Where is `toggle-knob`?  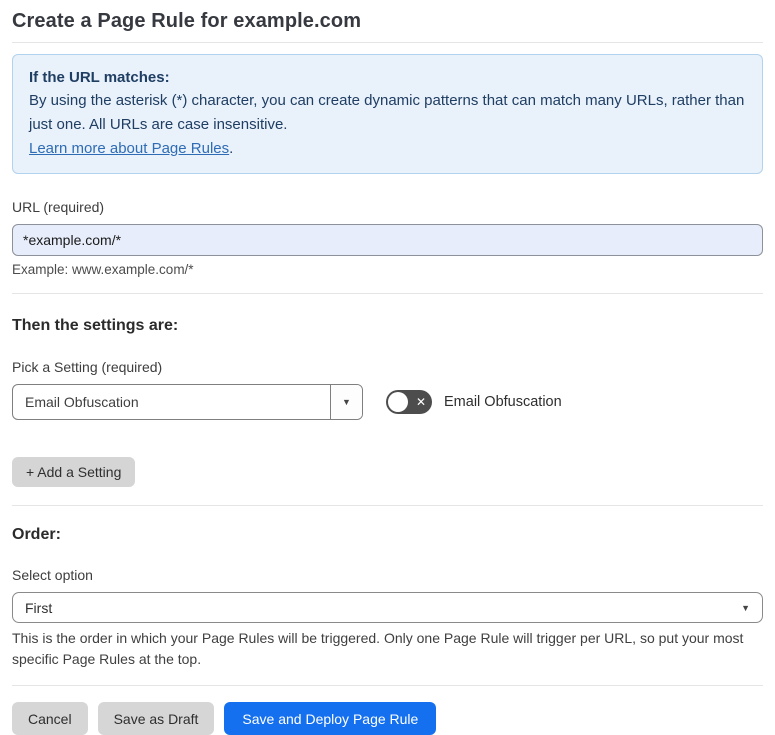
toggle-knob is located at coordinates (398, 402).